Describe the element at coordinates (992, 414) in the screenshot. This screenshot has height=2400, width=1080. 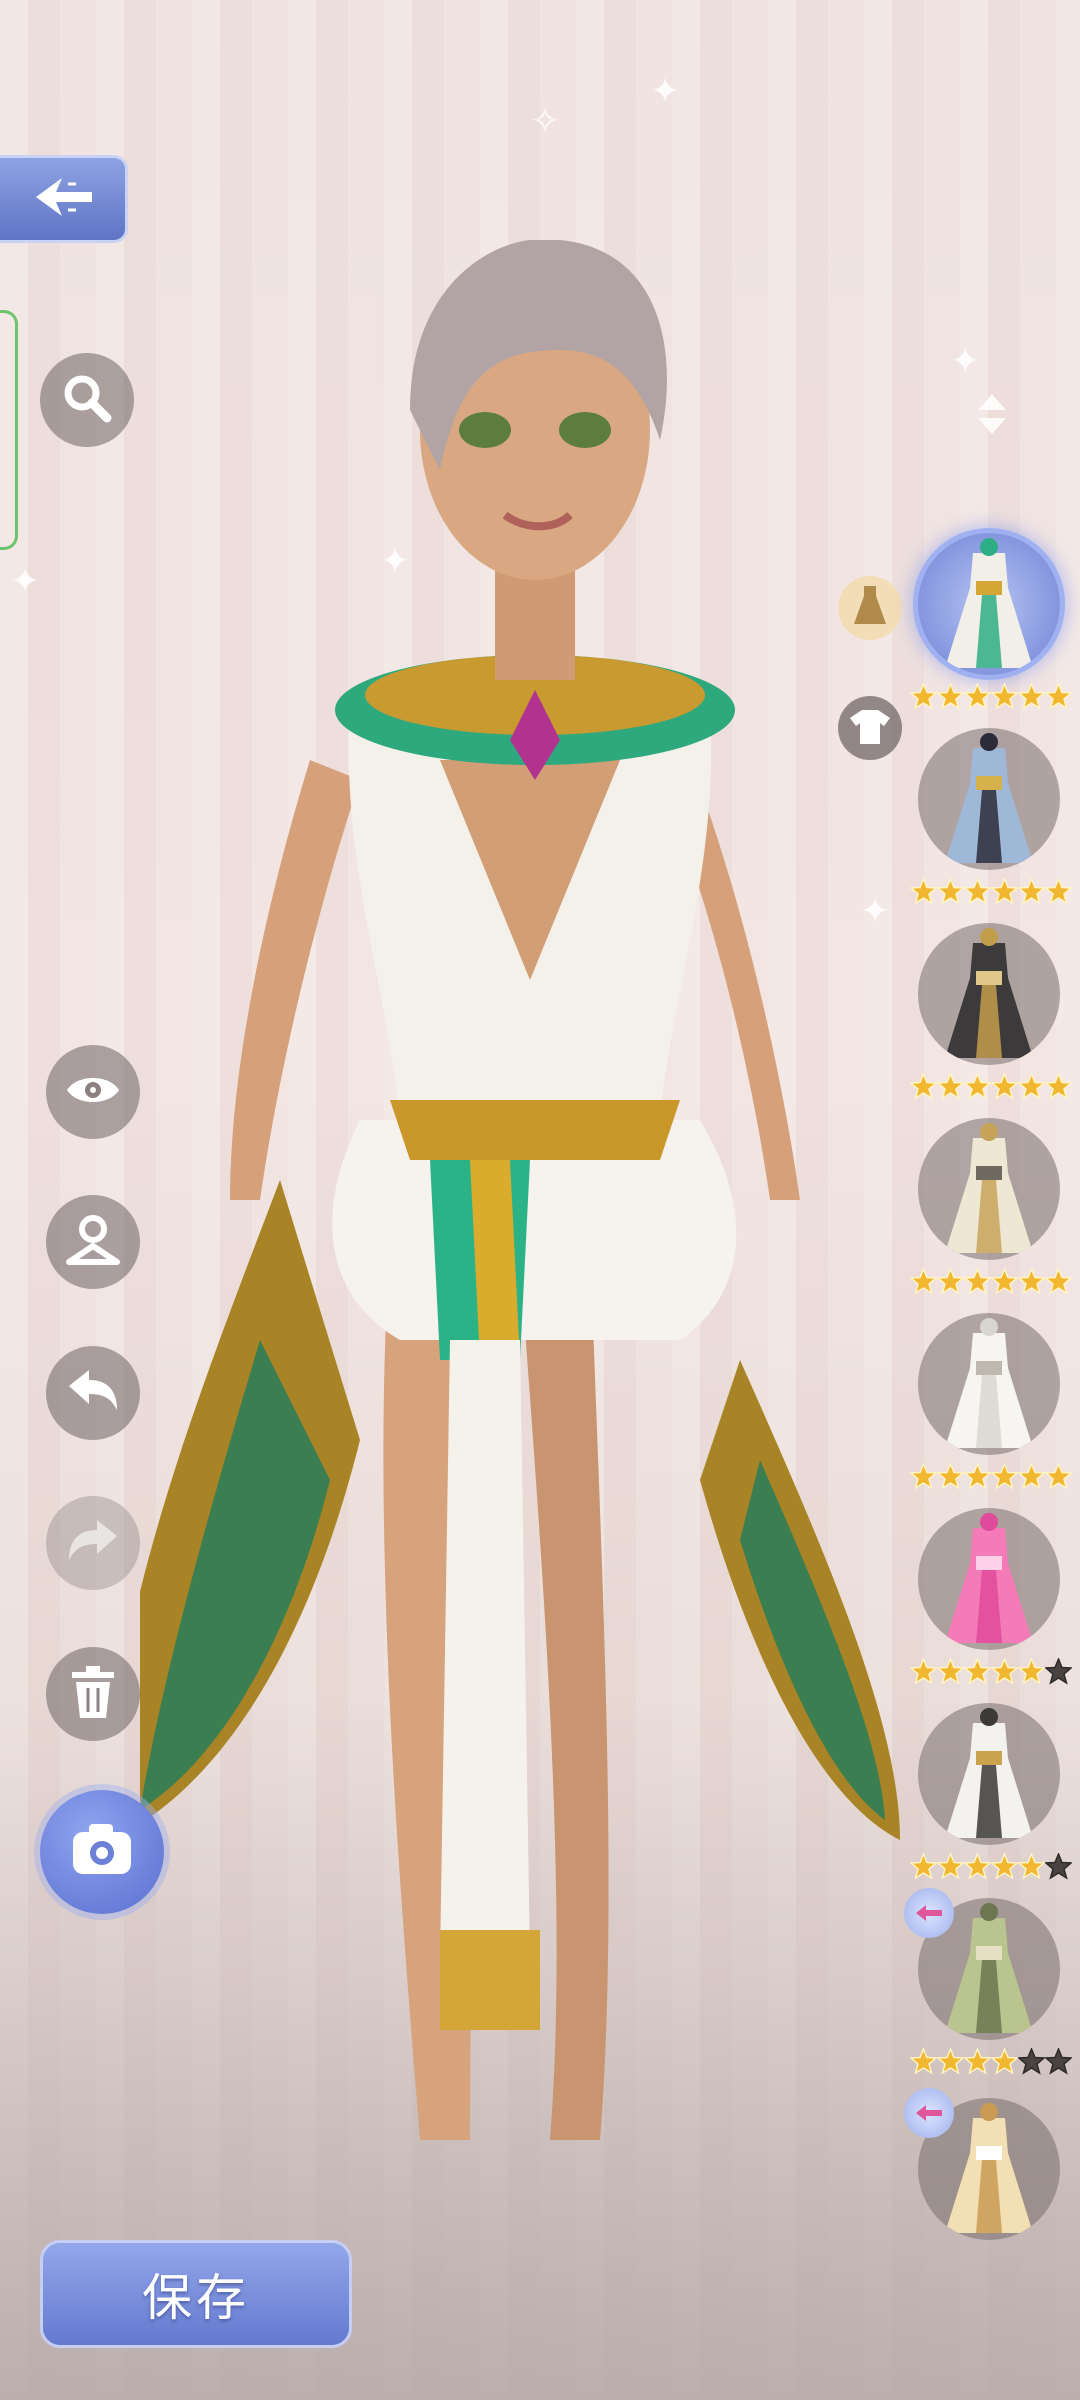
I see `scroll-indicator-icon` at that location.